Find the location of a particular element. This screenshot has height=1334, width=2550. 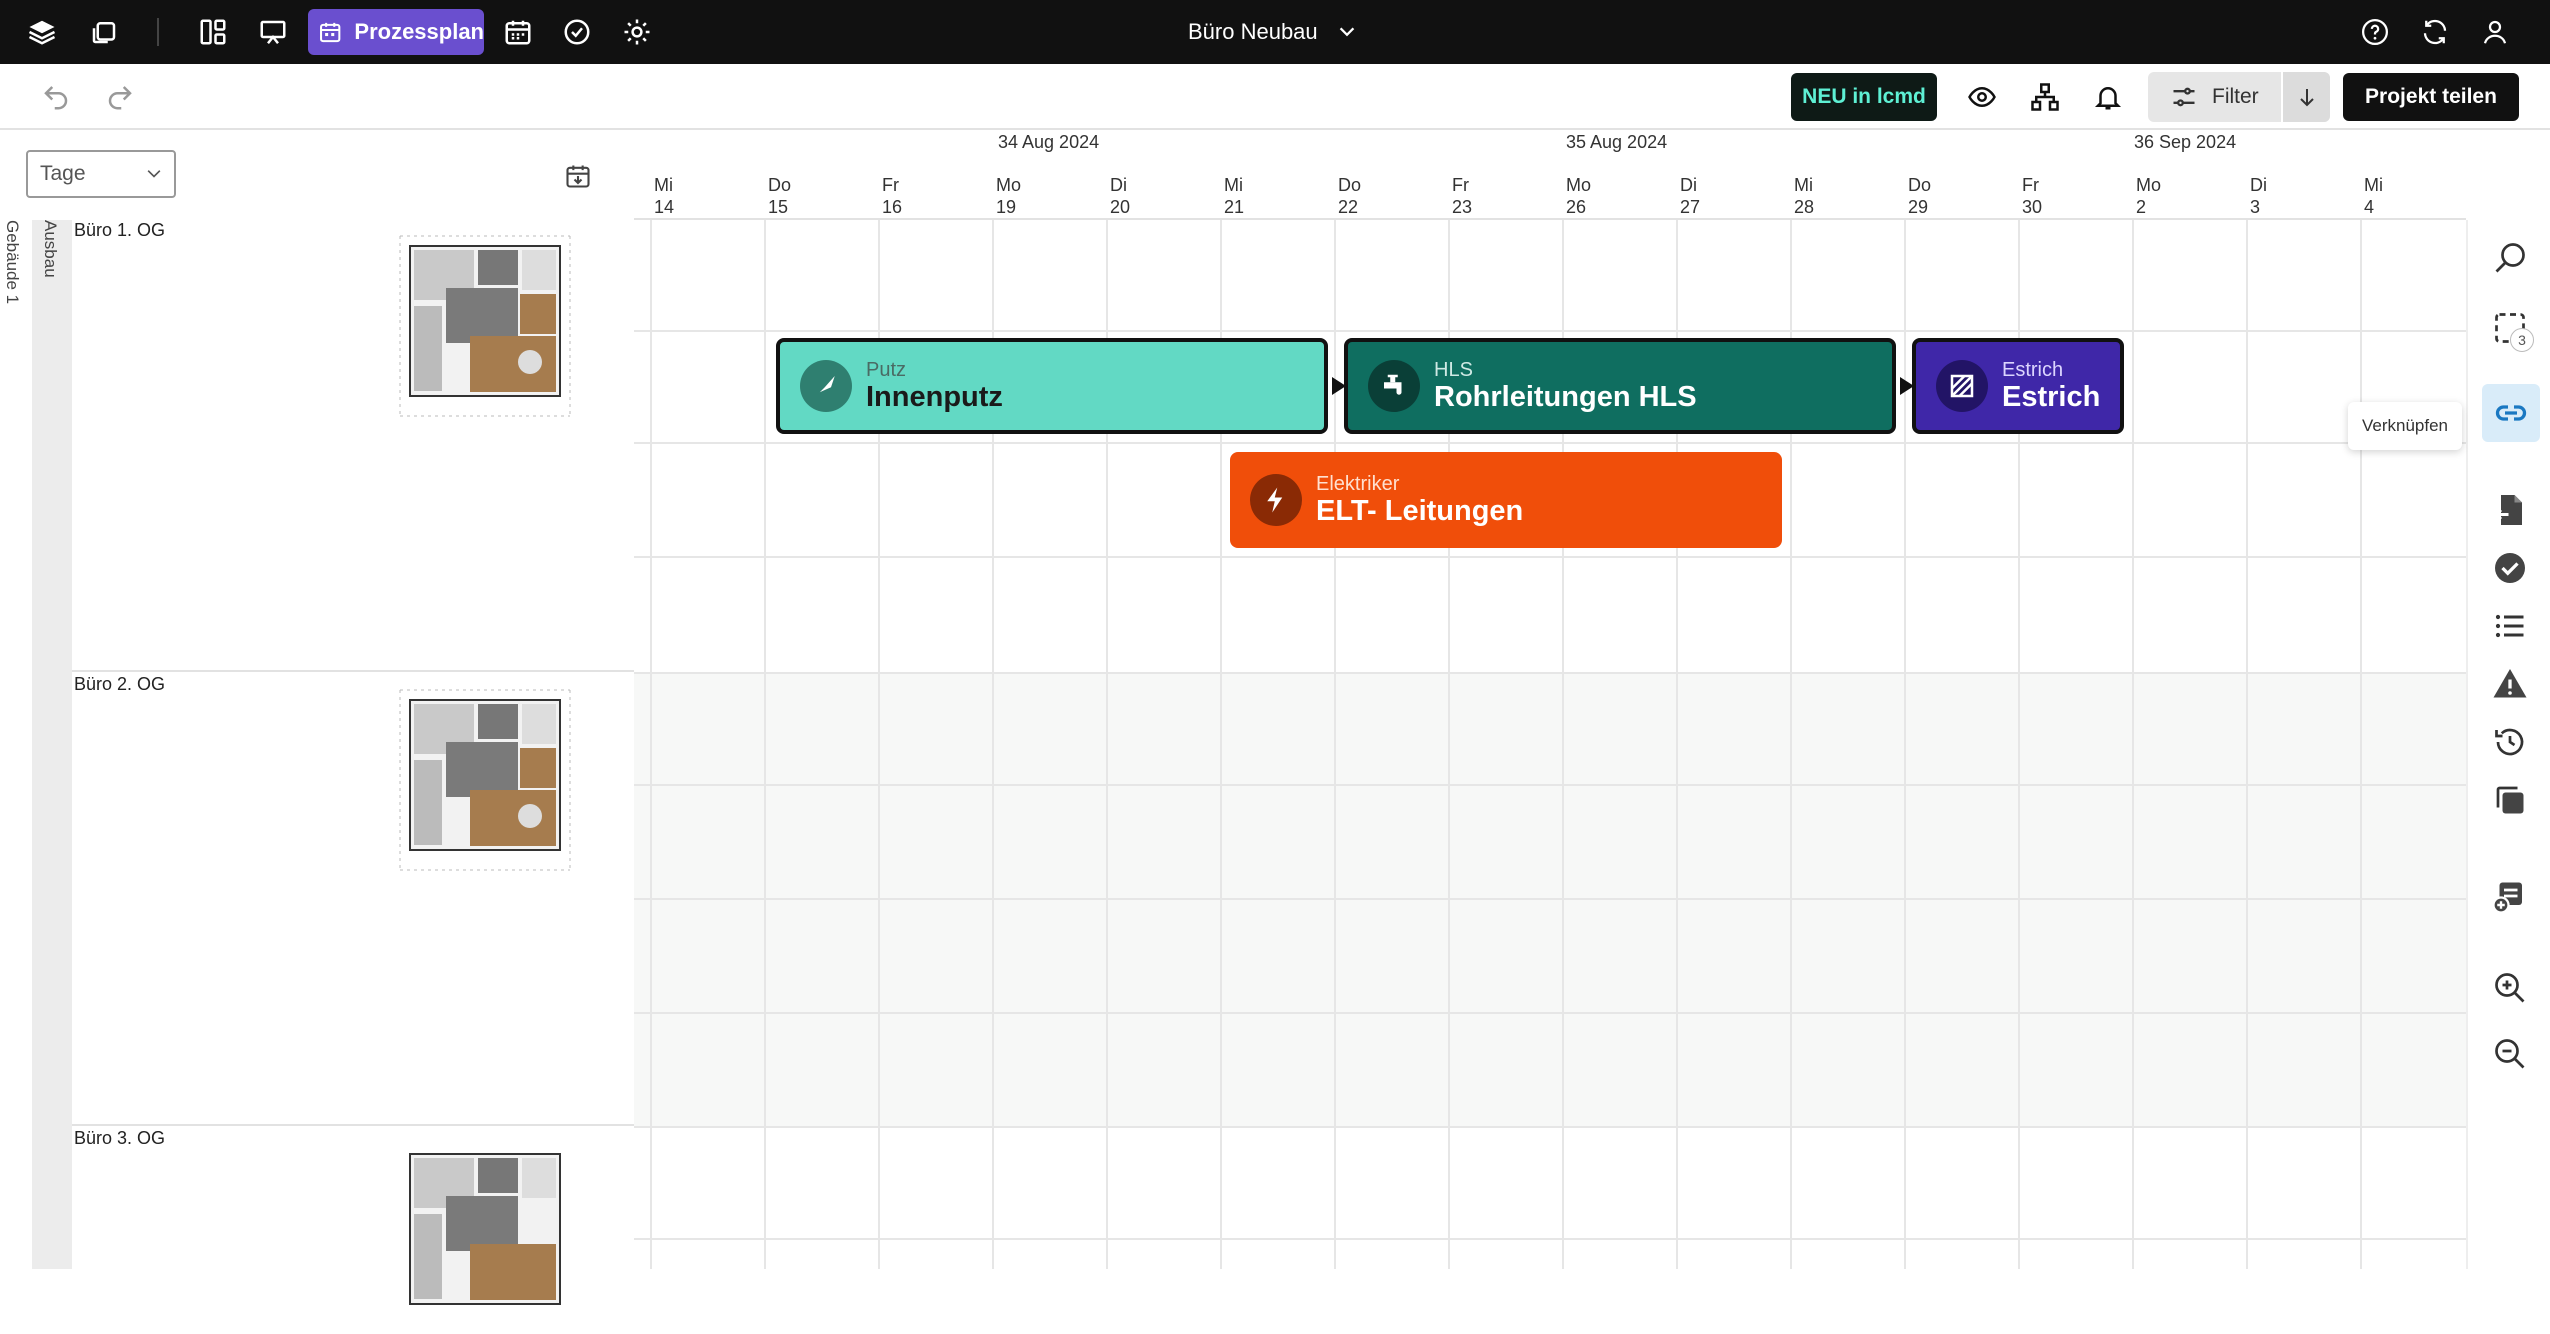

filter-button: Filter is located at coordinates (2214, 97).